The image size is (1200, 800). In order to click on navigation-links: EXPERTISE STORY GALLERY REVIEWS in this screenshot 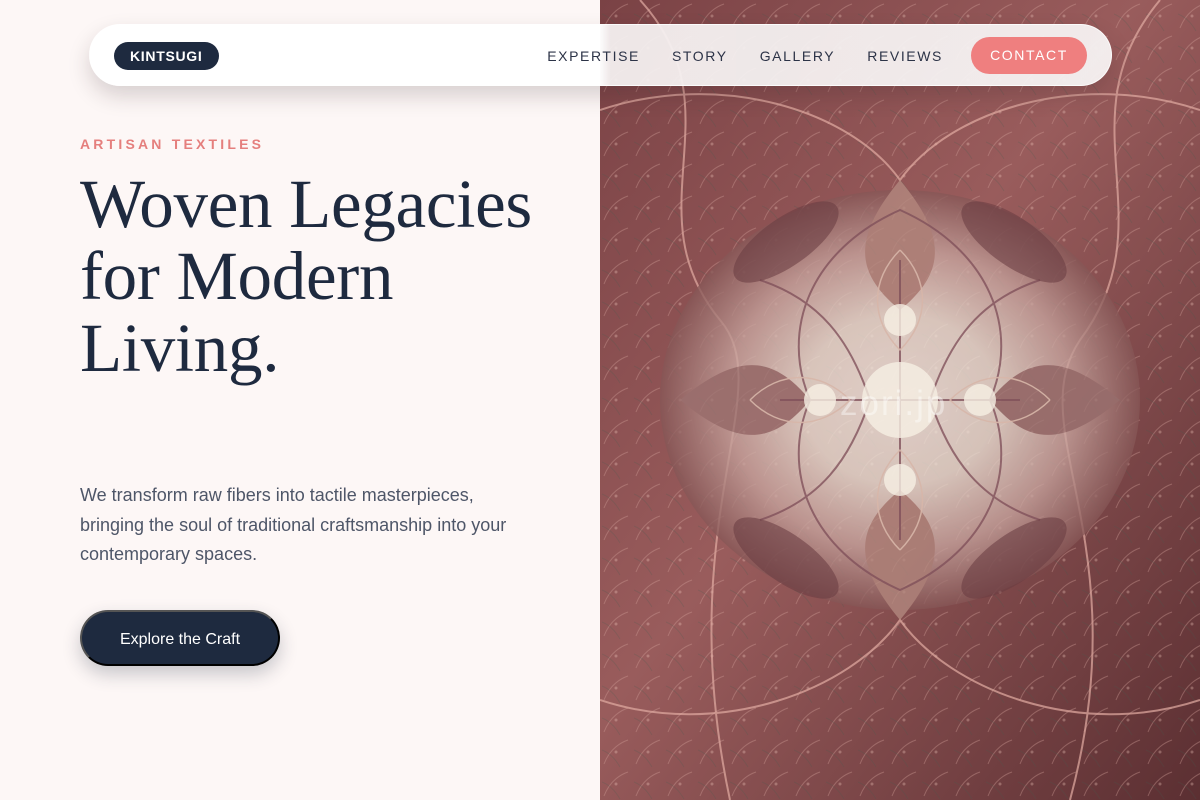, I will do `click(745, 56)`.